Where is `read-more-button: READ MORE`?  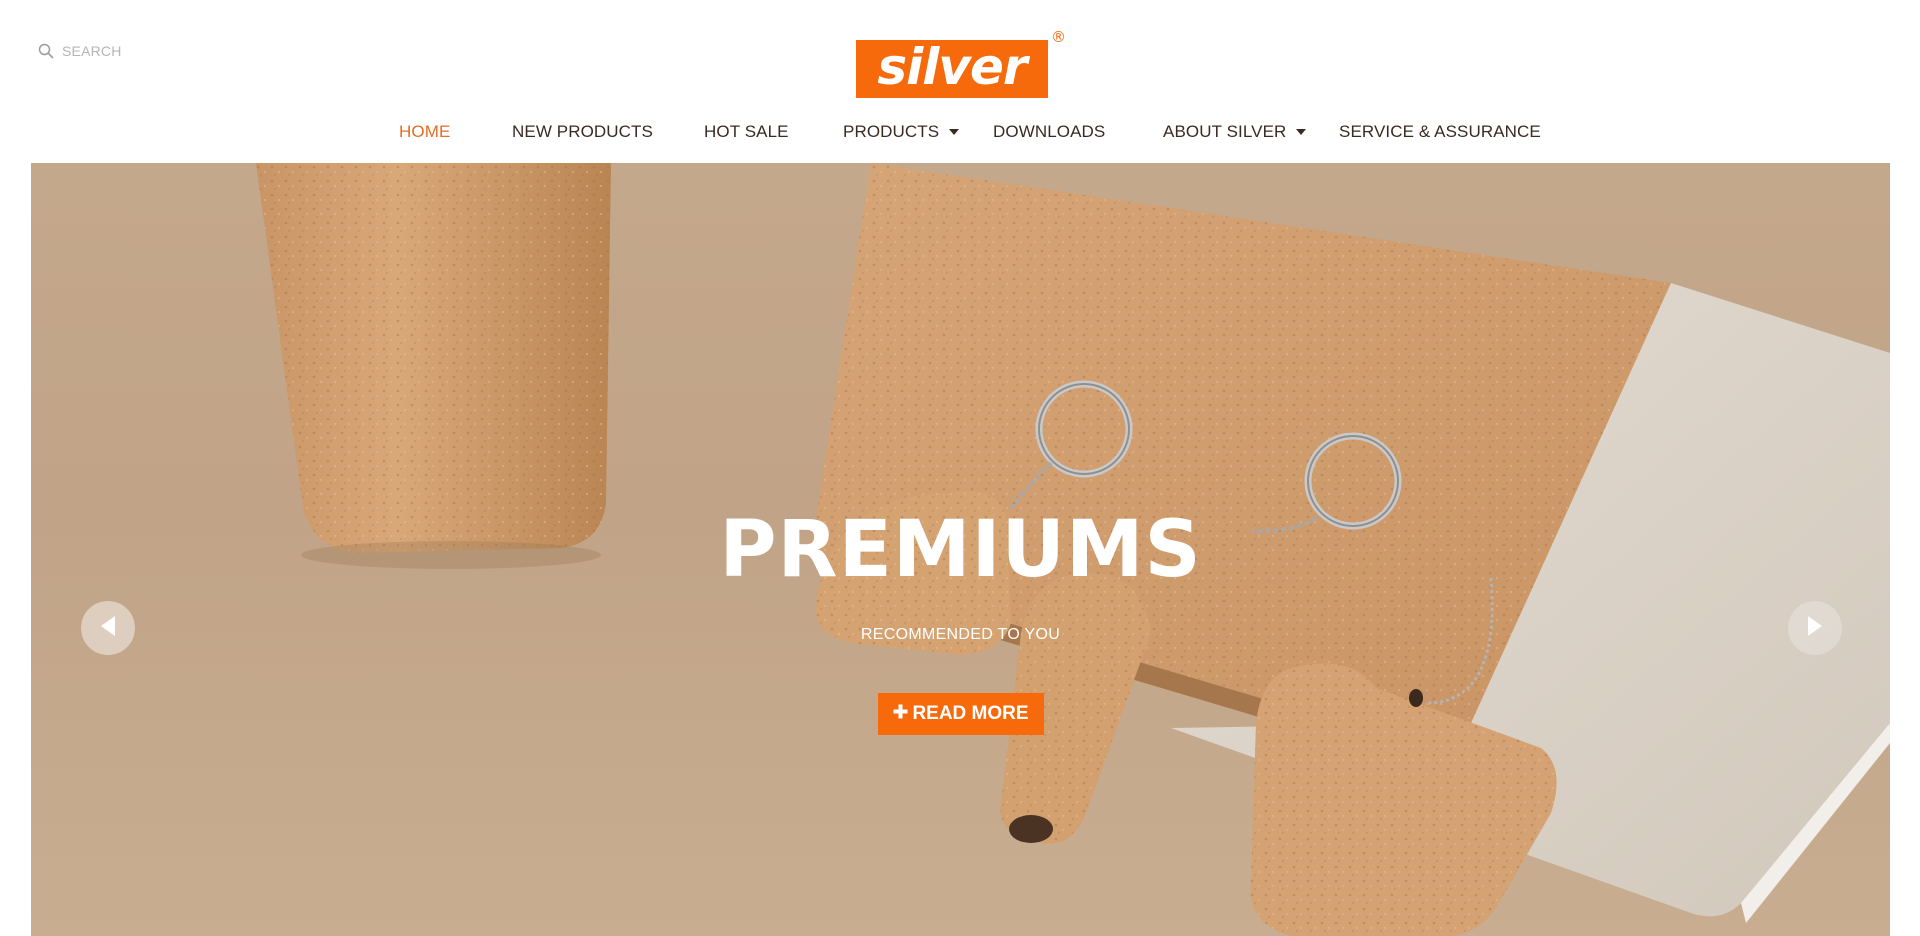 read-more-button: READ MORE is located at coordinates (961, 714).